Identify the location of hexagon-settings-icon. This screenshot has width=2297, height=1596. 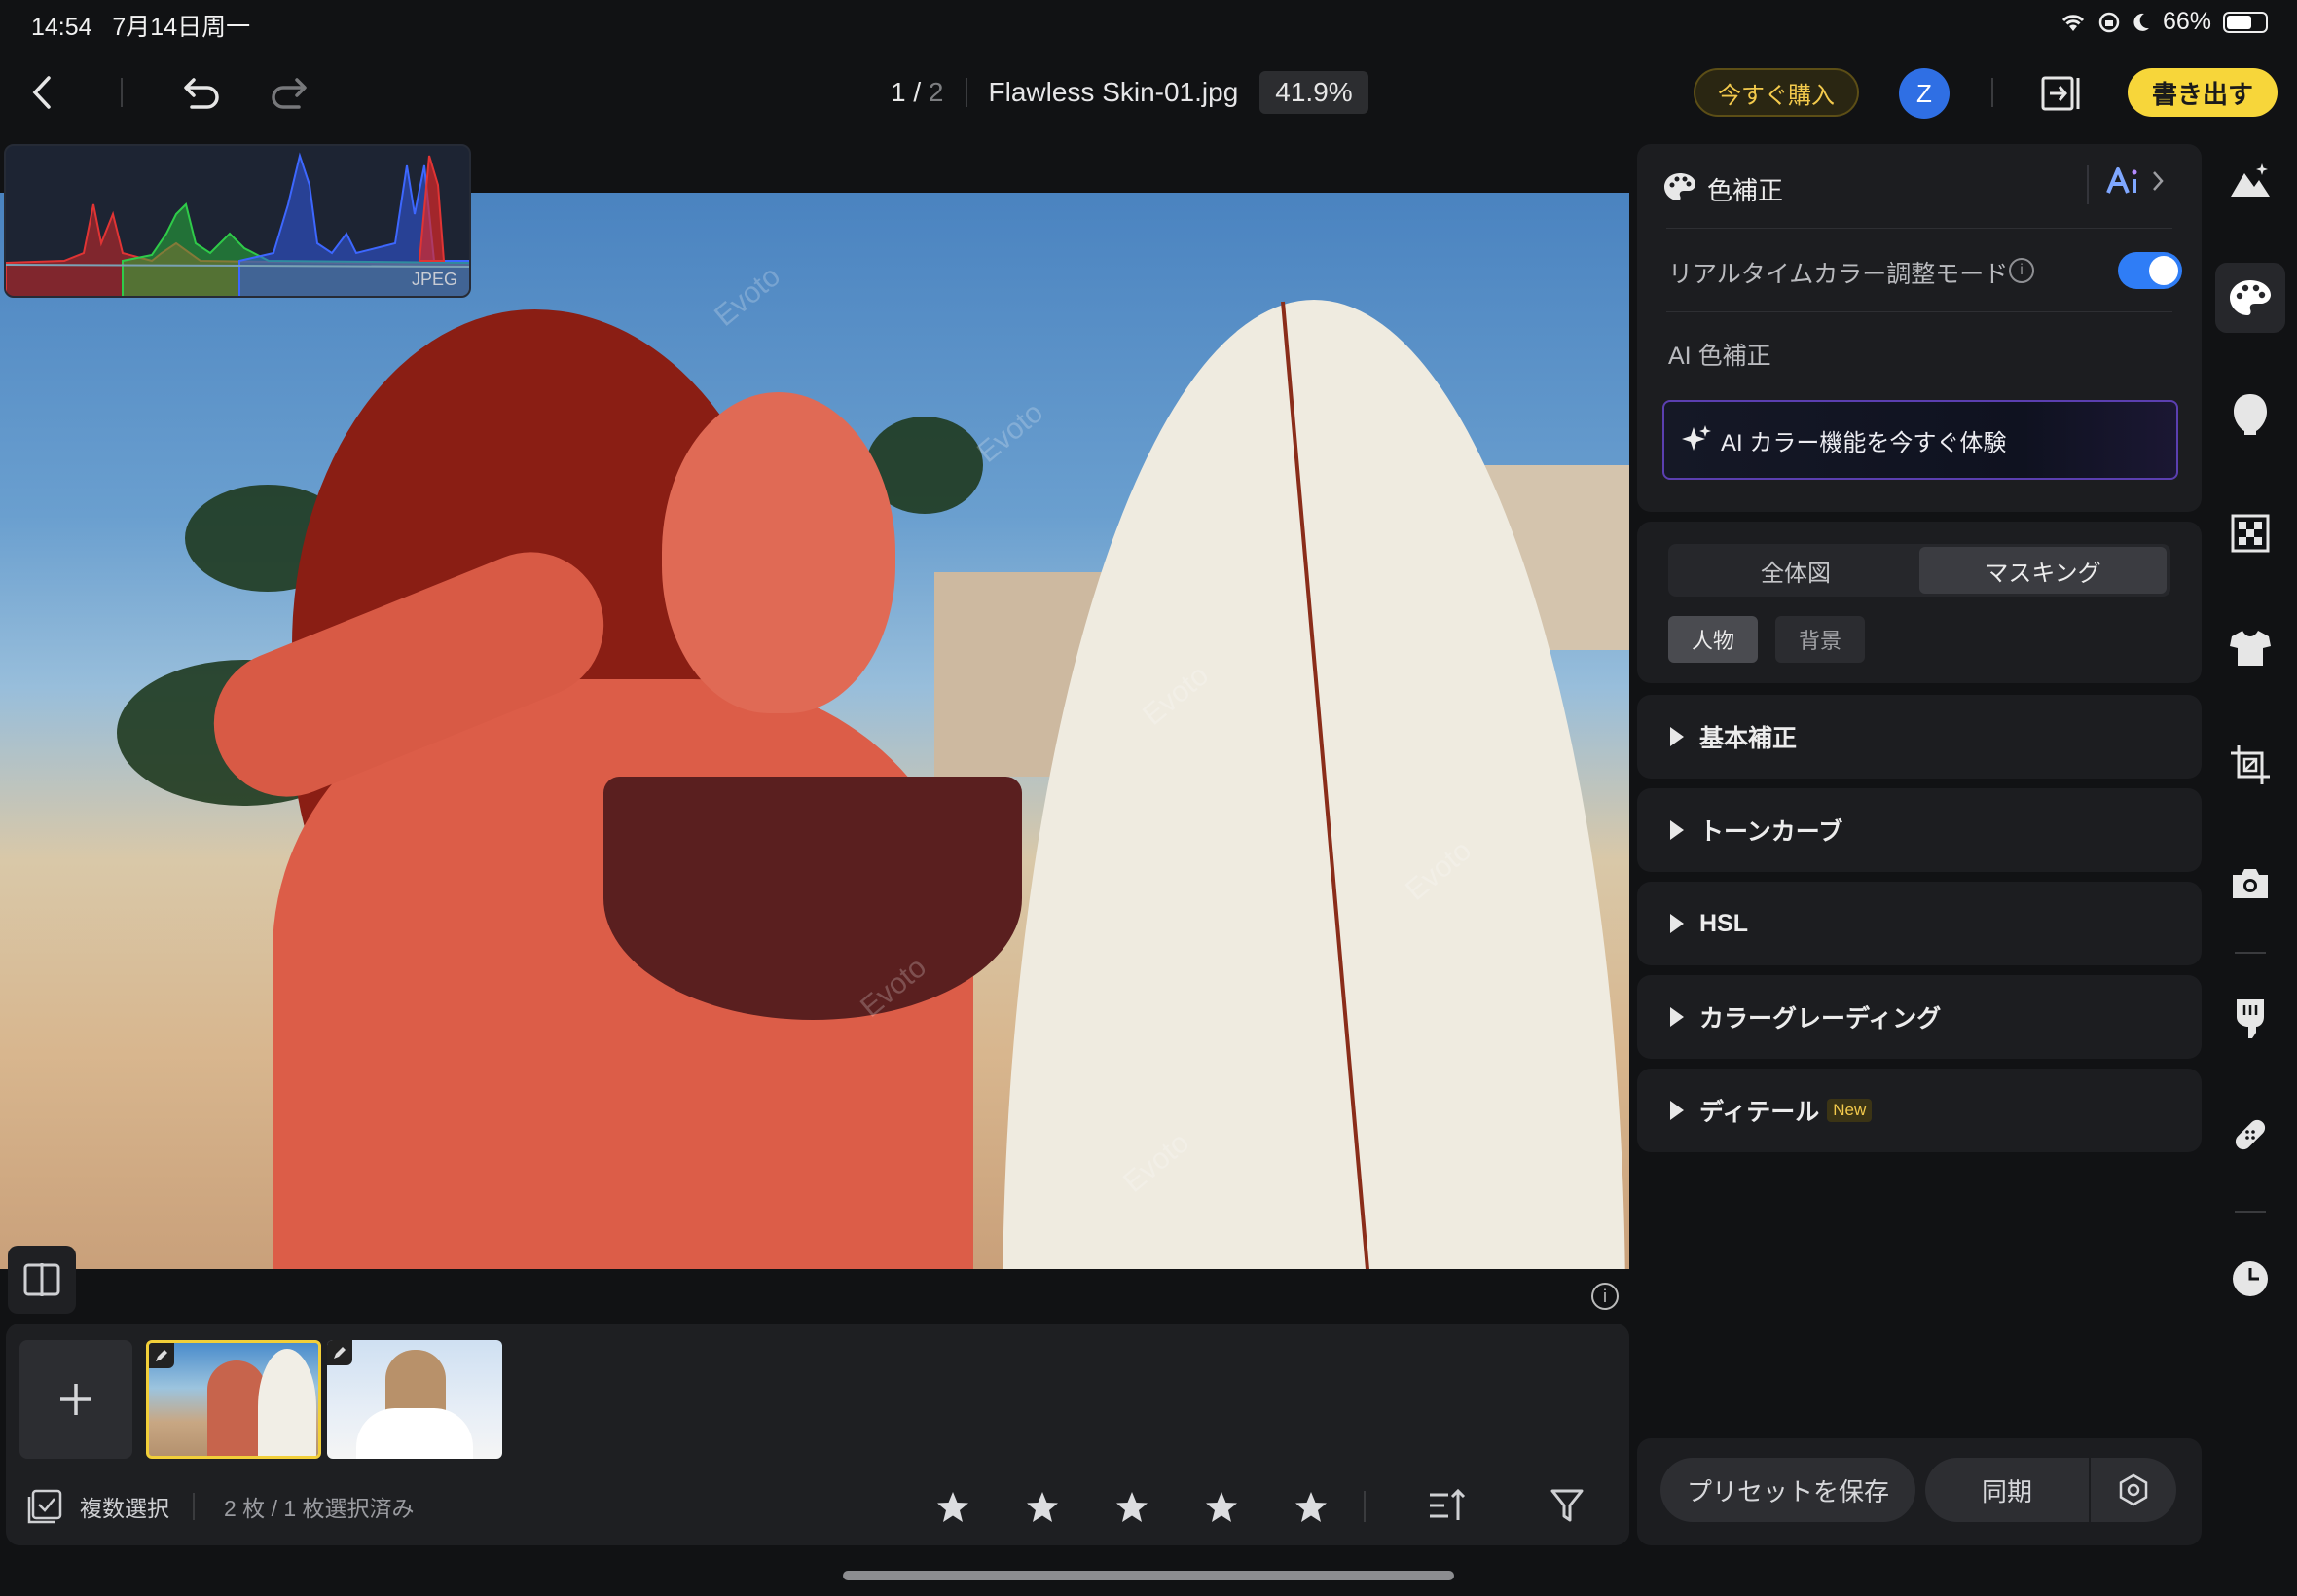
(2133, 1489).